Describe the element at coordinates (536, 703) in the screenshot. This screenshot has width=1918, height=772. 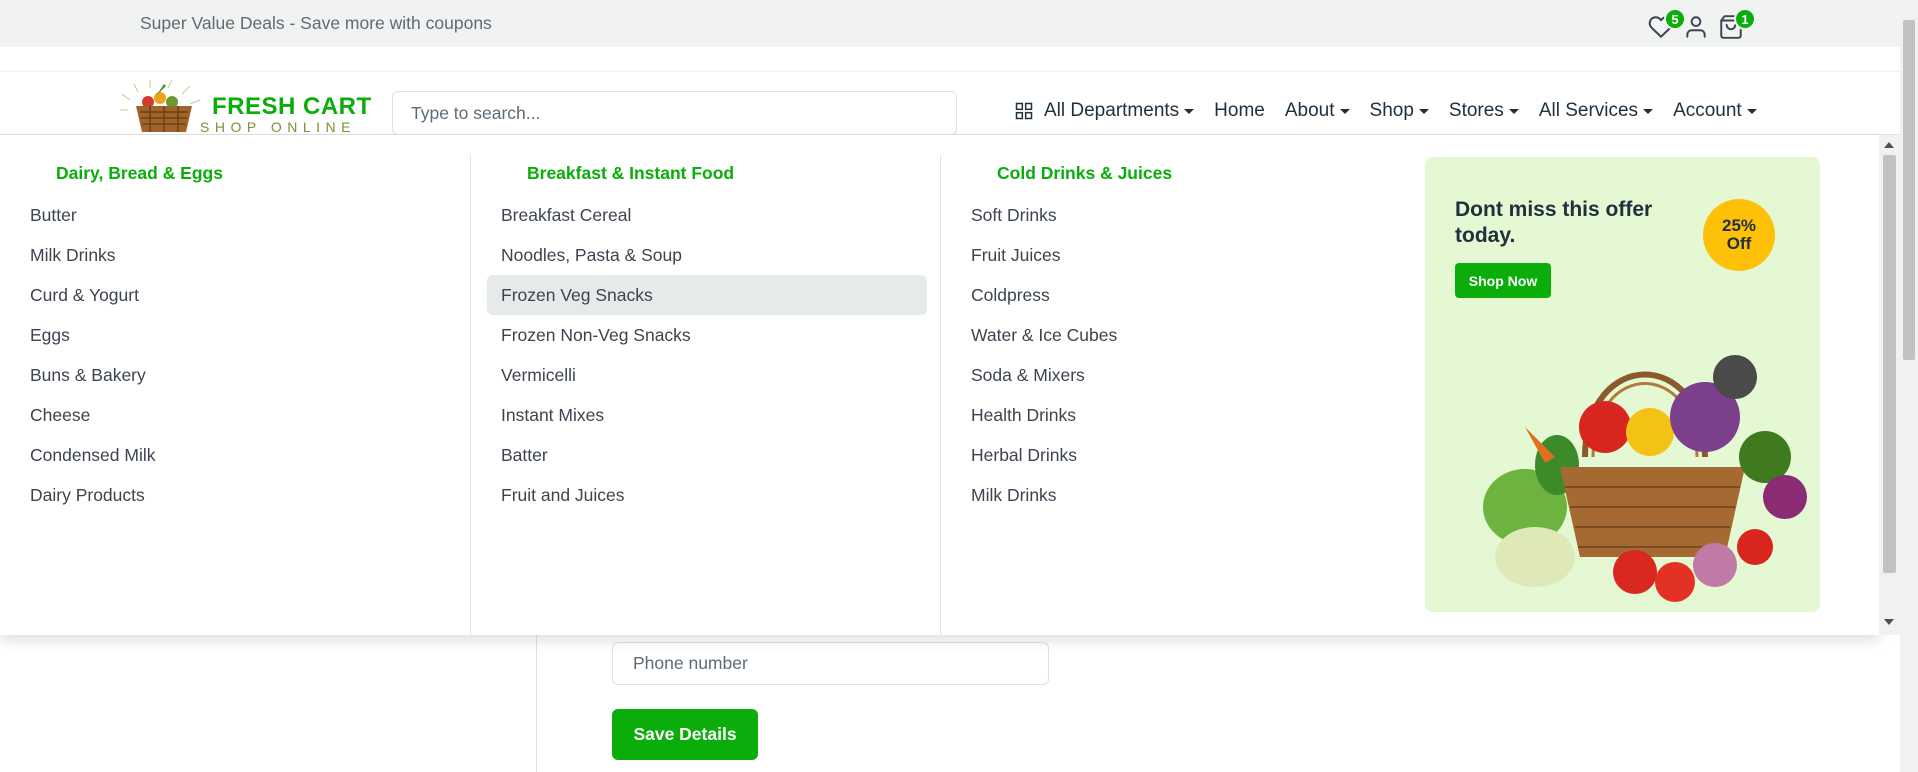
I see `content-divider` at that location.